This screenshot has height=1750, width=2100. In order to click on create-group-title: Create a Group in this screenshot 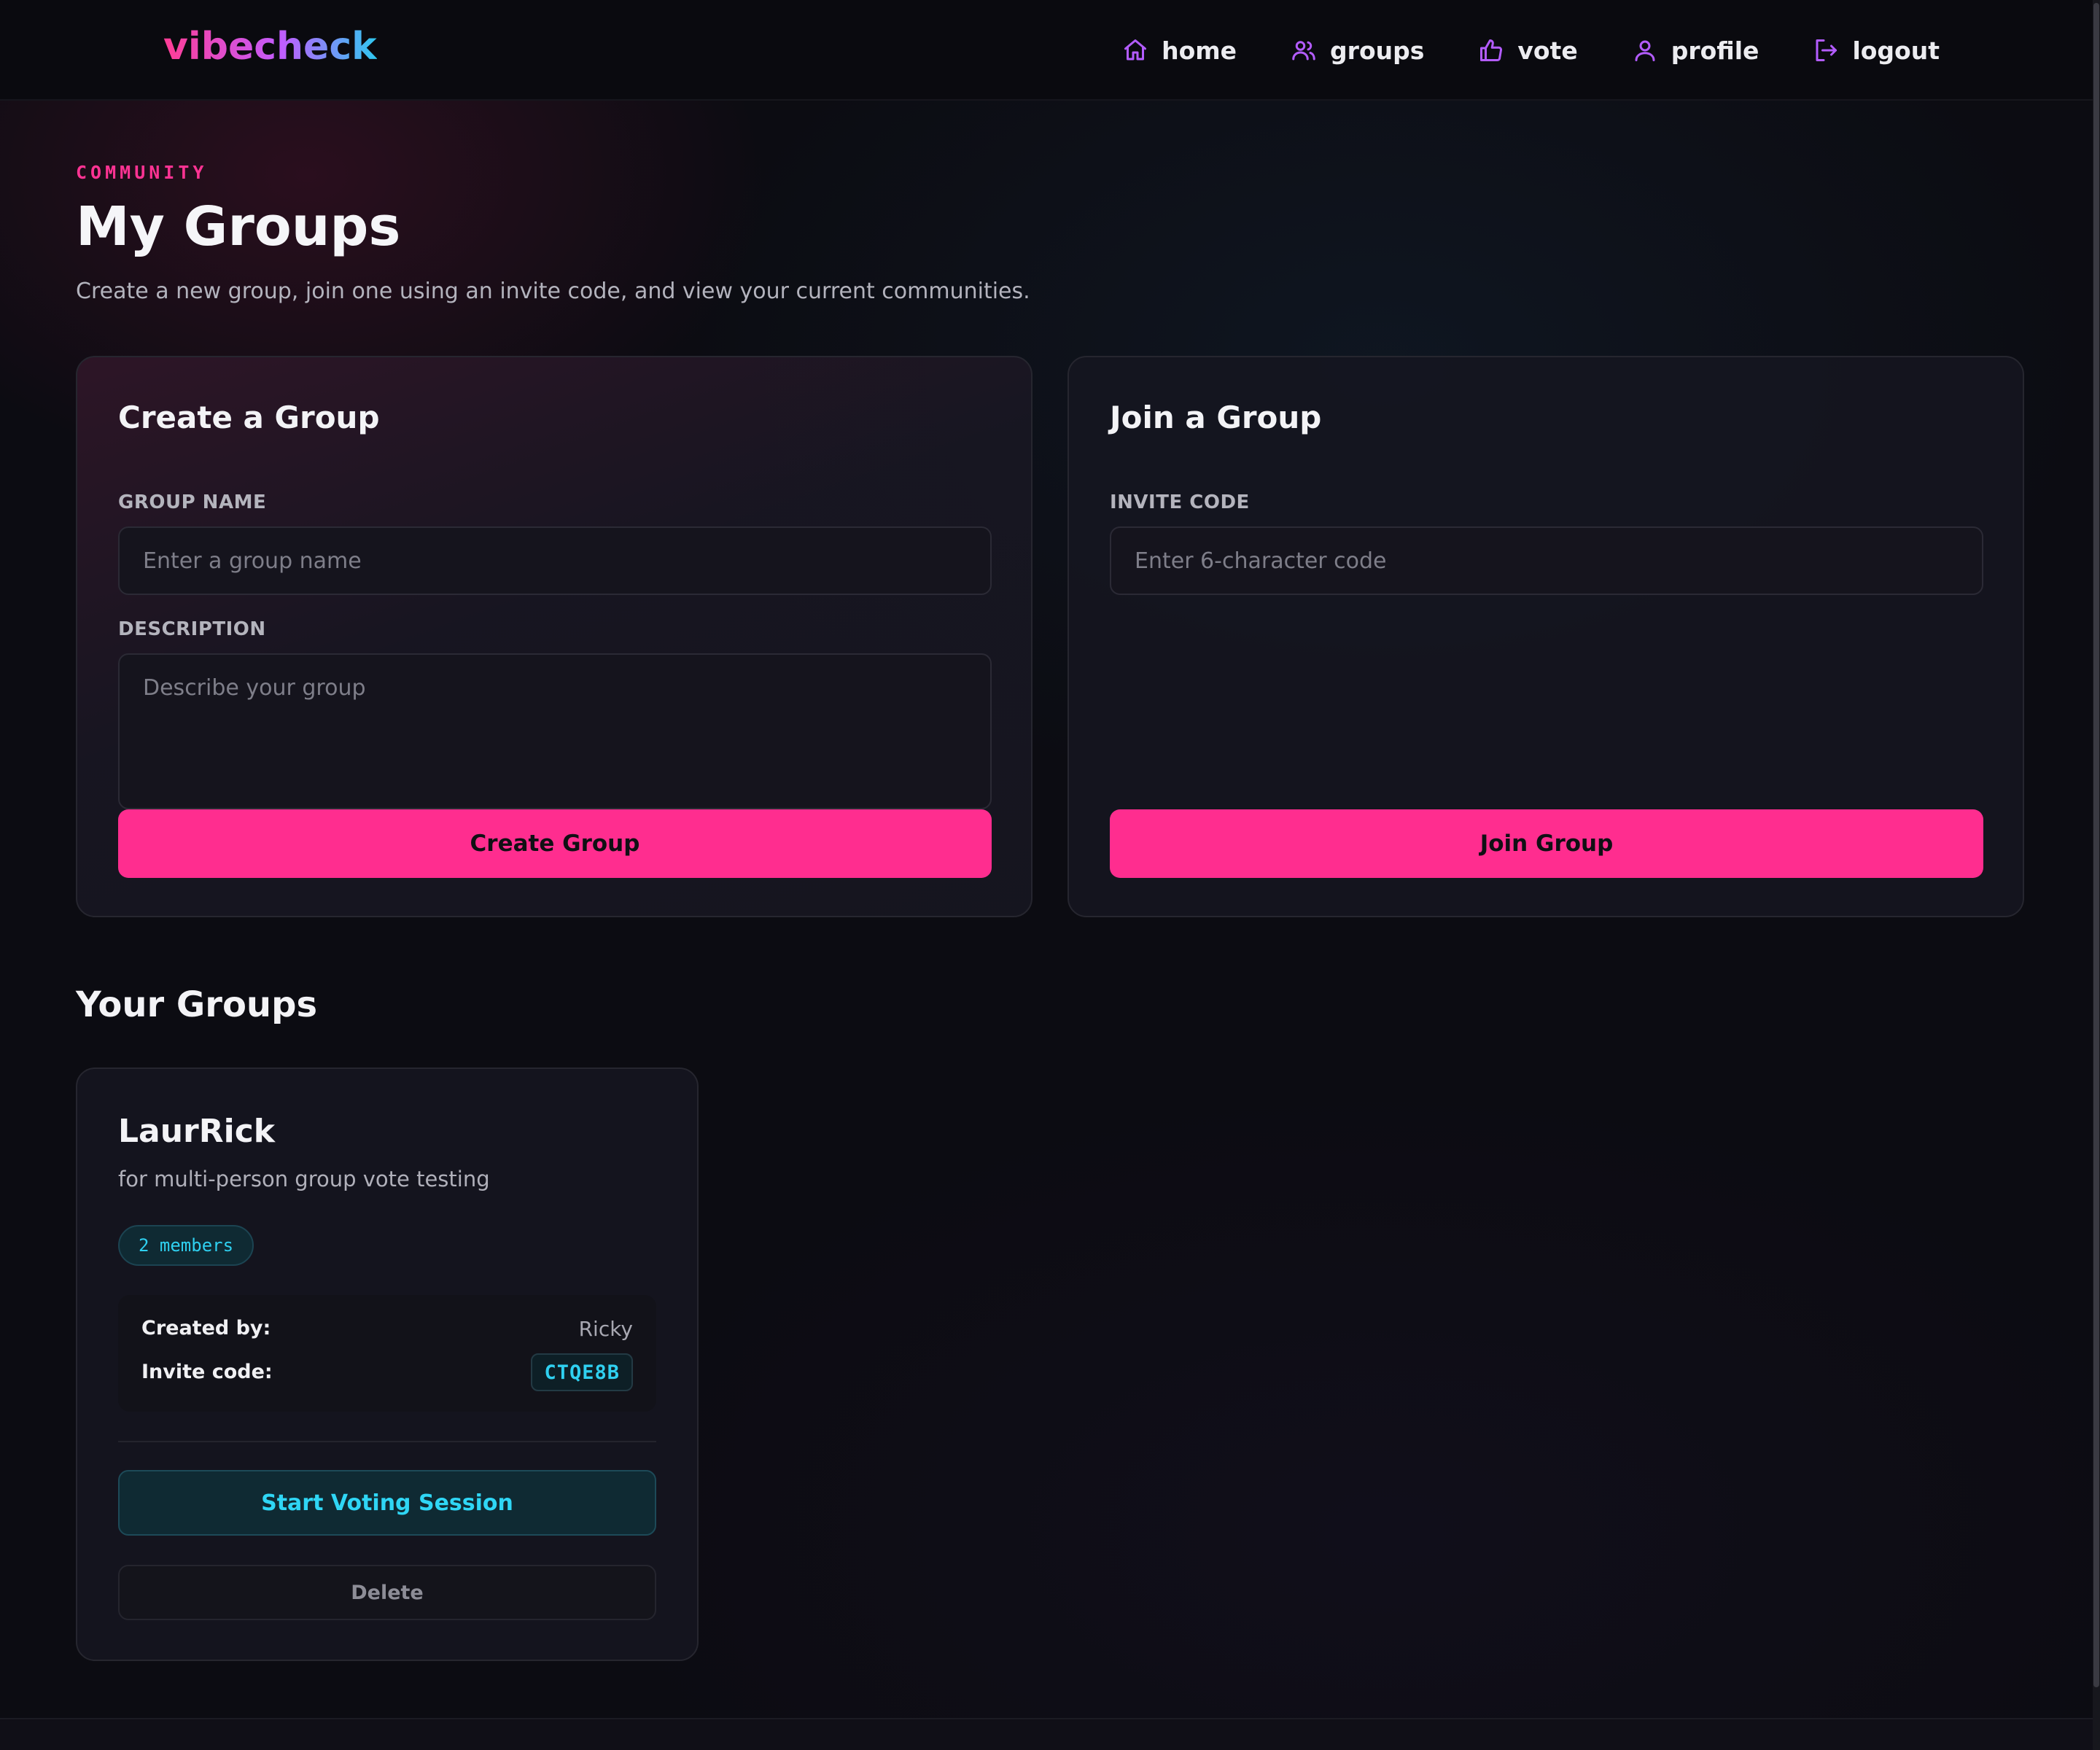, I will do `click(249, 417)`.